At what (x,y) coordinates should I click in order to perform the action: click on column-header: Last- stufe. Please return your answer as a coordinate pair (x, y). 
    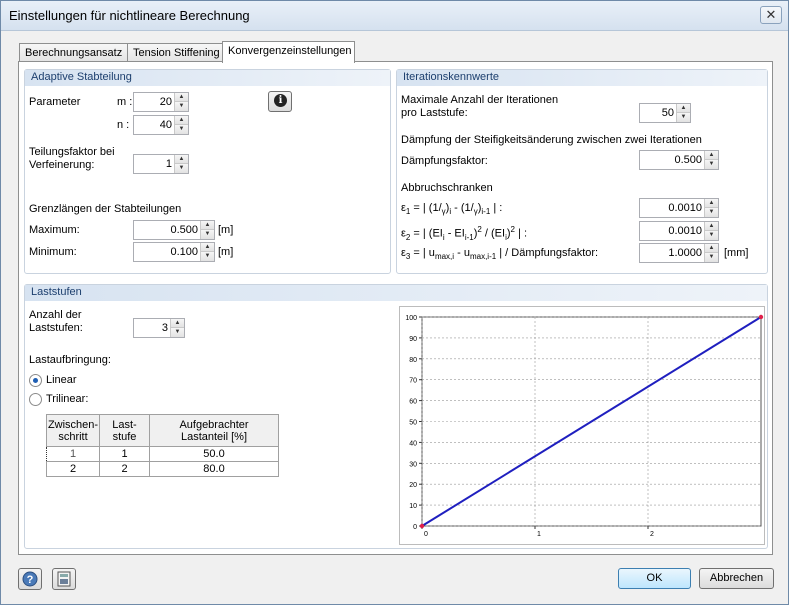
    Looking at the image, I should click on (124, 430).